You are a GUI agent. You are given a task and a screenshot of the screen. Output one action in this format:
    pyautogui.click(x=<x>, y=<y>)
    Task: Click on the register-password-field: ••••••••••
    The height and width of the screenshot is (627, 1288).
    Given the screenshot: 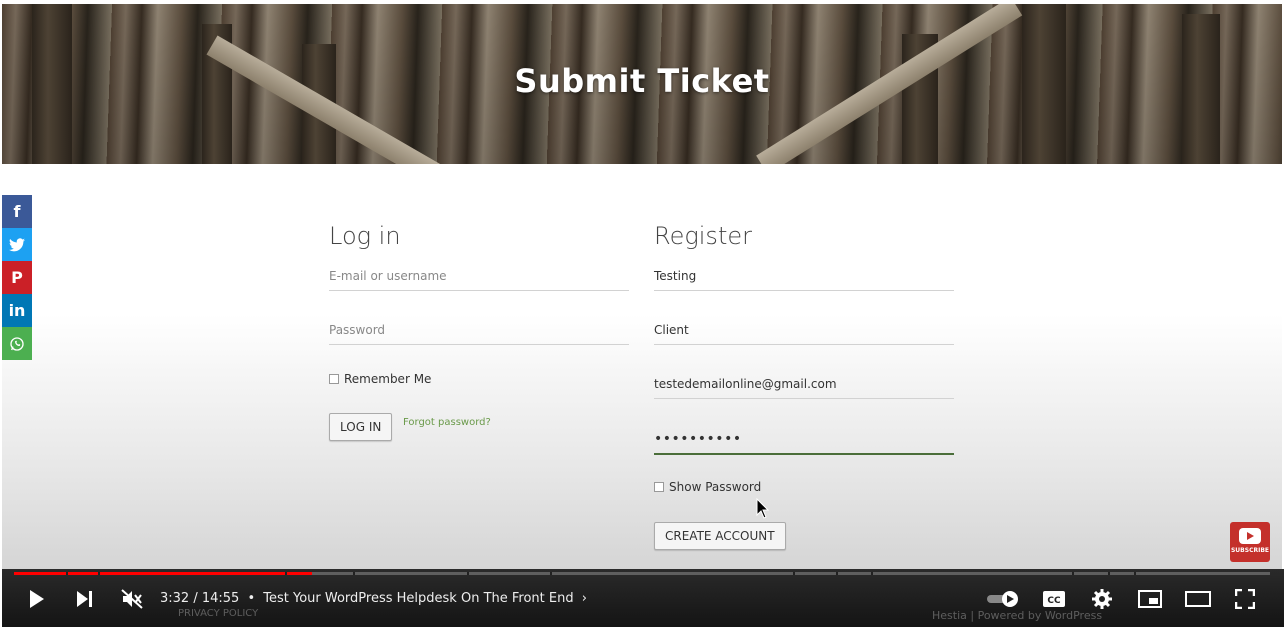 What is the action you would take?
    pyautogui.click(x=804, y=440)
    